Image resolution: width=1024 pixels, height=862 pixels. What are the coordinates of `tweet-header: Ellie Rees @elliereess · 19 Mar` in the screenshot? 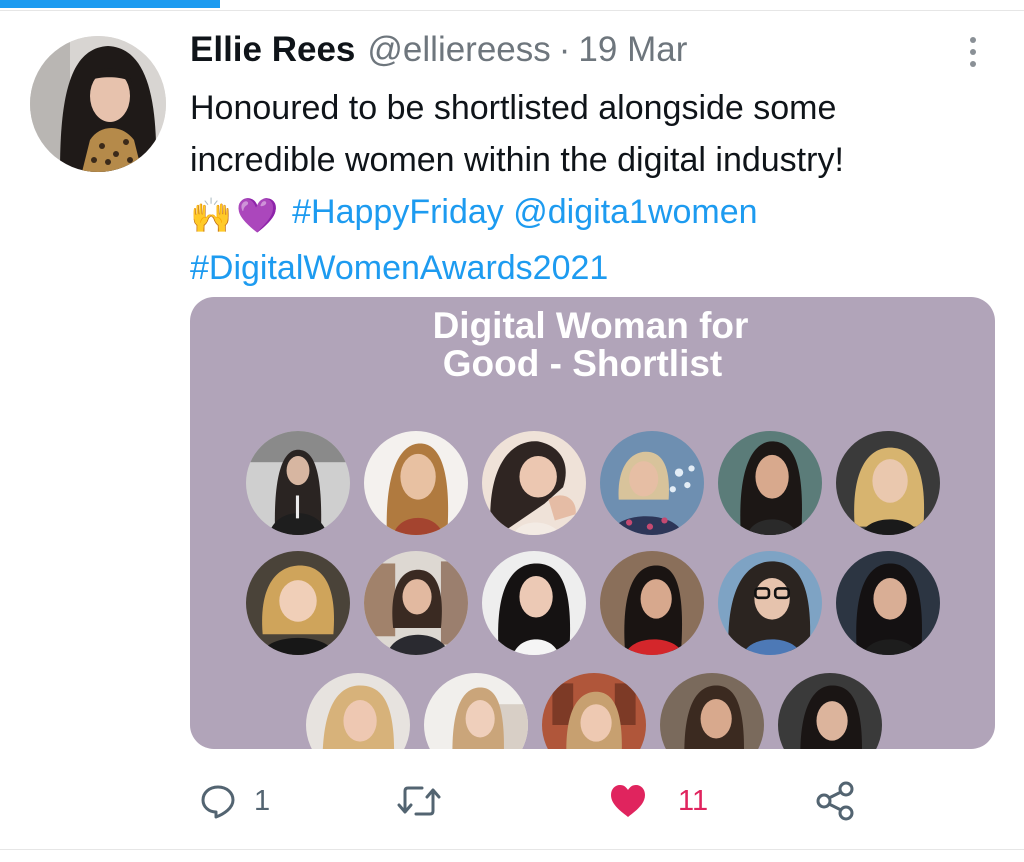 It's located at (438, 53).